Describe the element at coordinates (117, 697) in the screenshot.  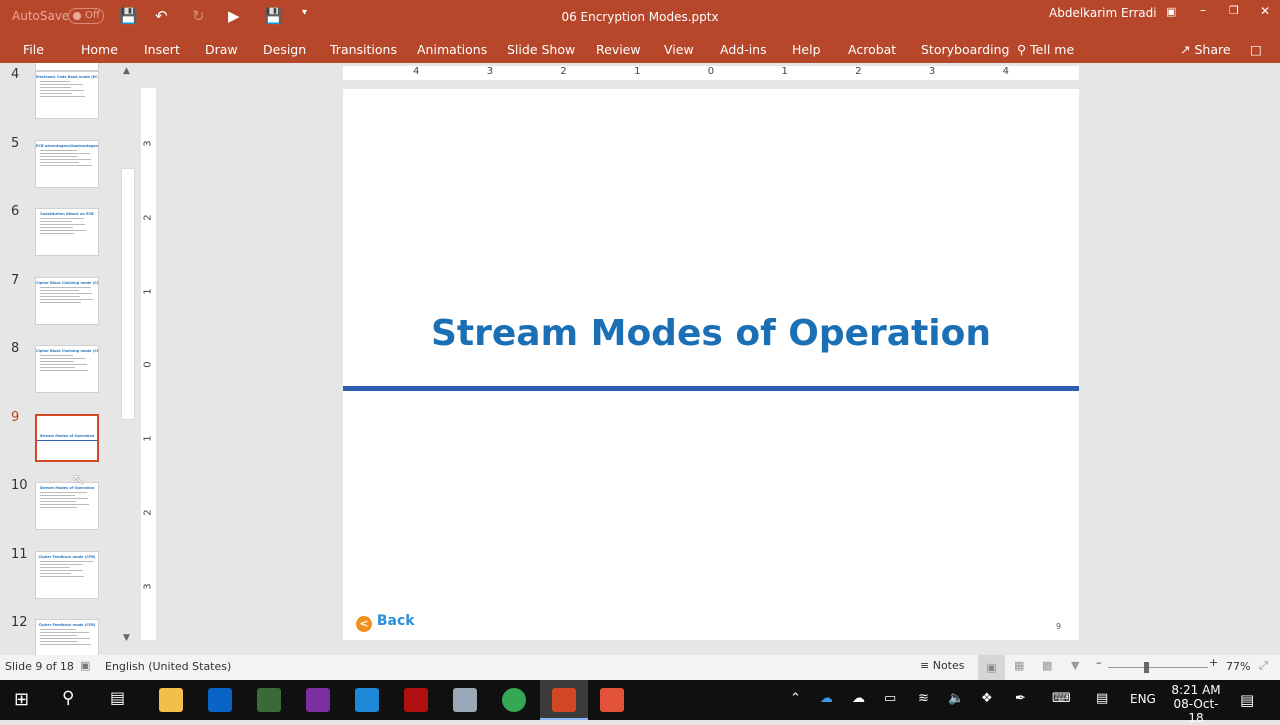
I see `task-view-icon: ▤` at that location.